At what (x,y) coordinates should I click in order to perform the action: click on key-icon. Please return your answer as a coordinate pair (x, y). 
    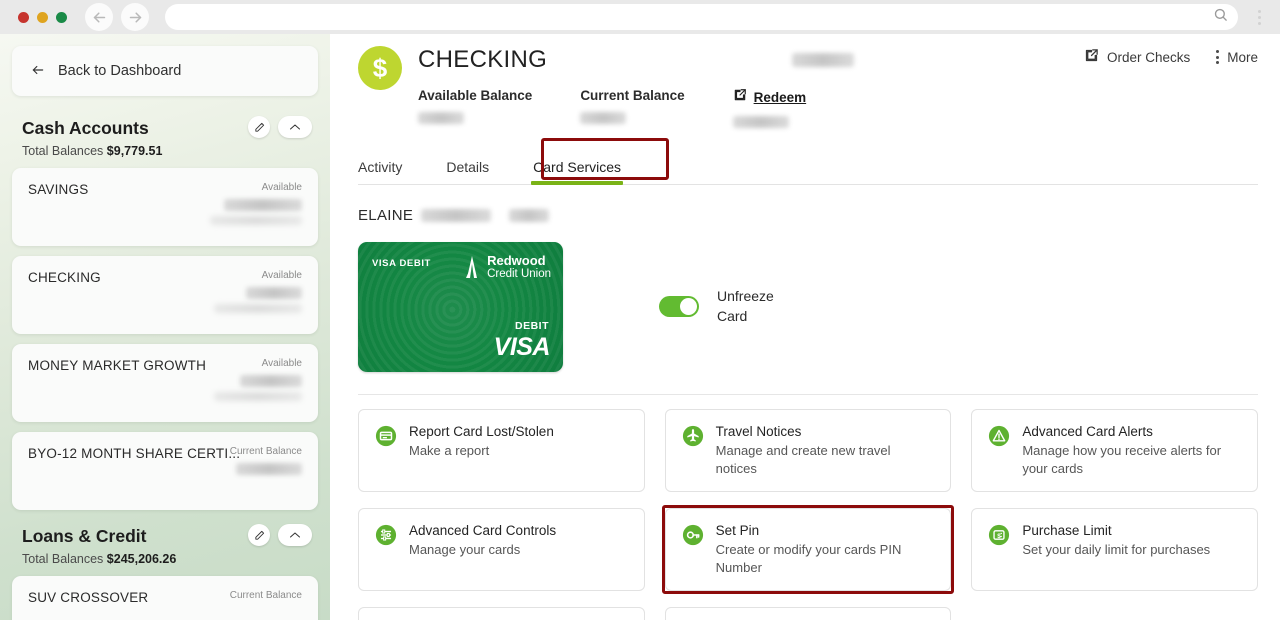
    Looking at the image, I should click on (692, 535).